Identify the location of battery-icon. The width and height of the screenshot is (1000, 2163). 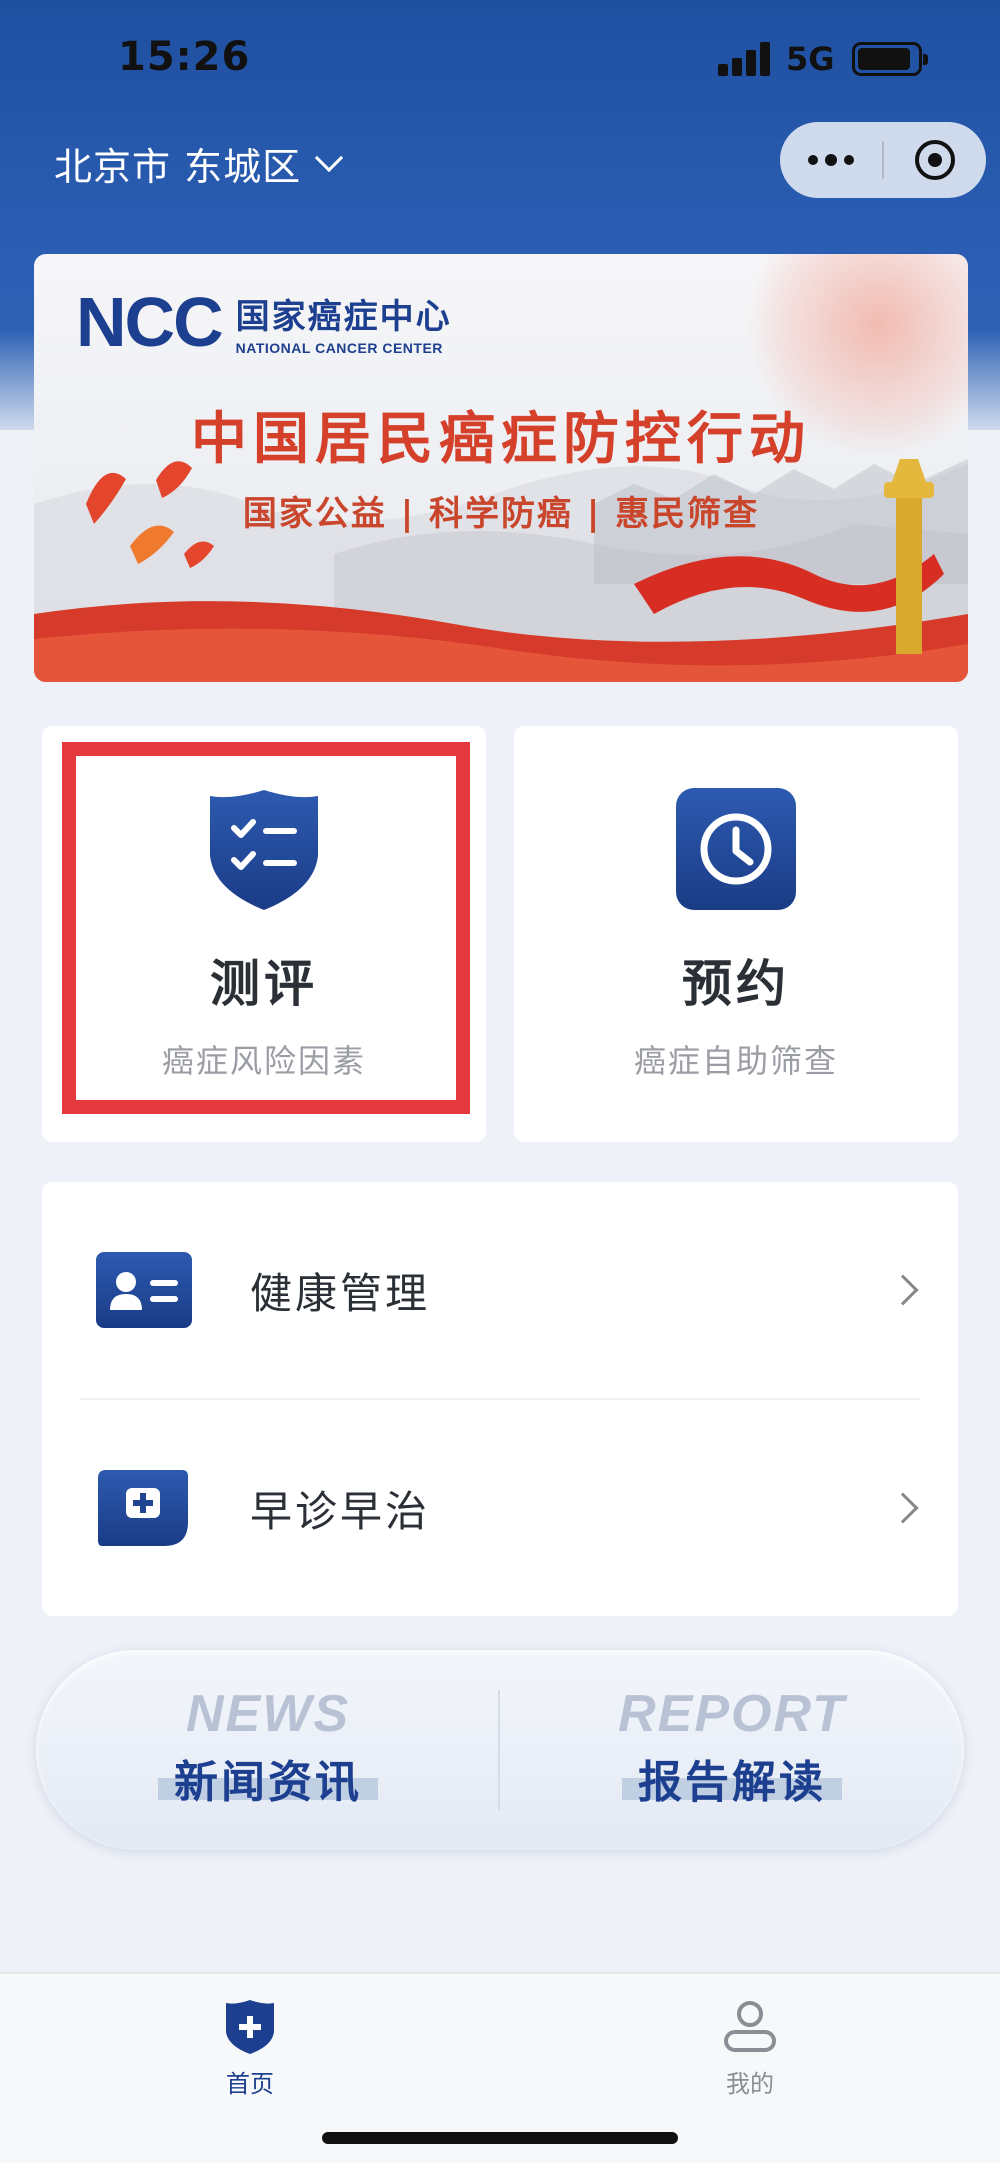
(890, 59).